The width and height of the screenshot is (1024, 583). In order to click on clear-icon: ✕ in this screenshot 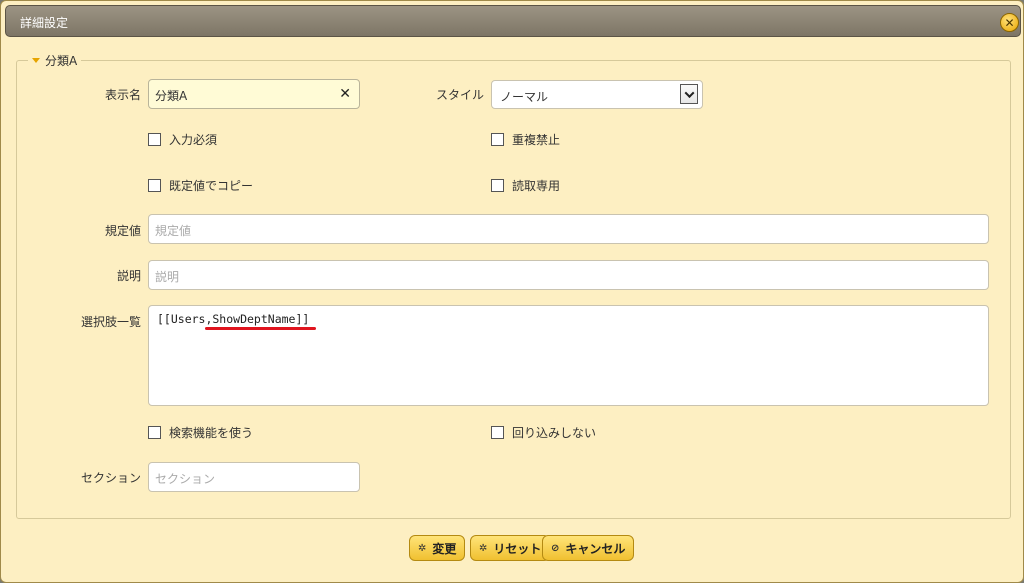, I will do `click(345, 94)`.